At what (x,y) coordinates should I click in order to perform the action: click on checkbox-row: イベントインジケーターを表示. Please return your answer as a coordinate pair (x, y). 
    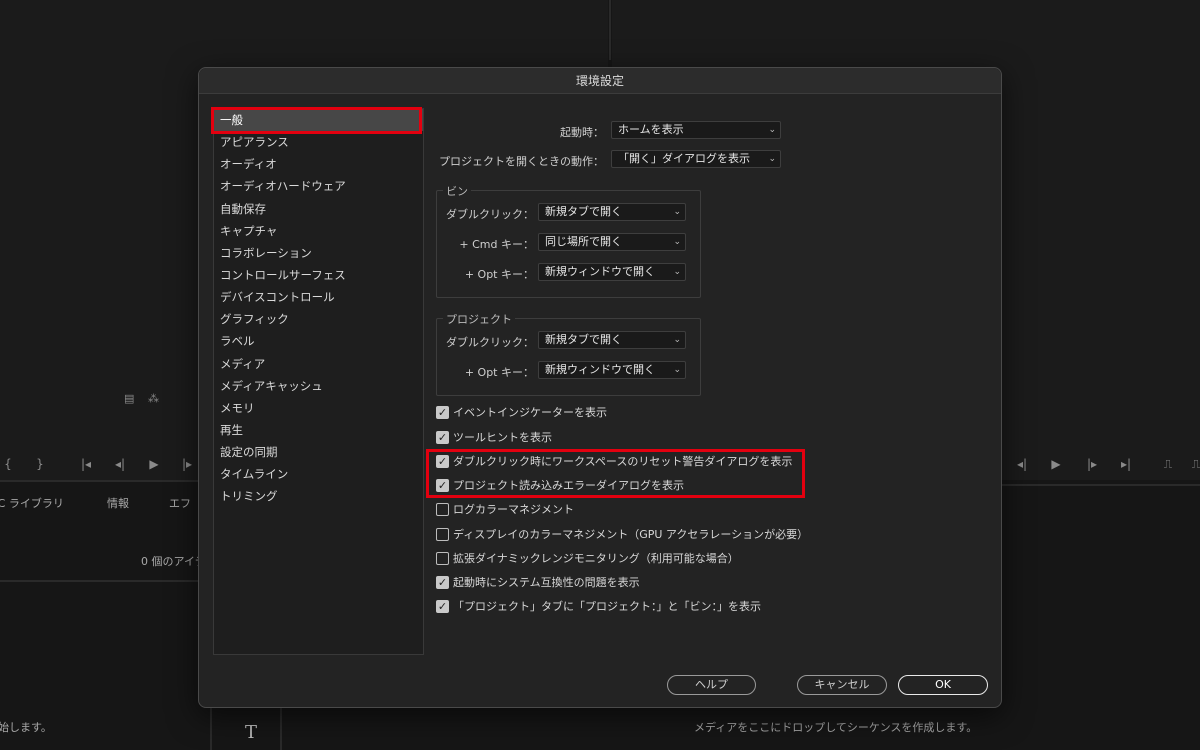
    Looking at the image, I should click on (521, 412).